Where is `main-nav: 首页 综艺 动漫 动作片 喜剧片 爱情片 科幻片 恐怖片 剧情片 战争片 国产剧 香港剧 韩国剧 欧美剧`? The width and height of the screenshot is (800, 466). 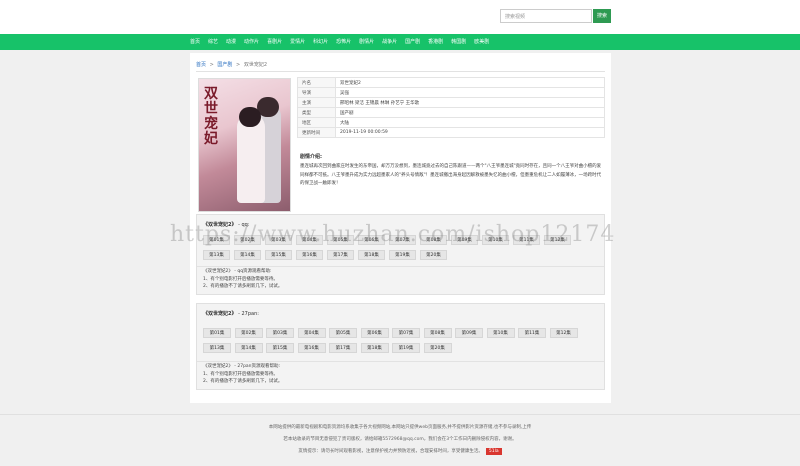 main-nav: 首页 综艺 动漫 动作片 喜剧片 爱情片 科幻片 恐怖片 剧情片 战争片 国产剧 香港剧 韩国剧 欧美剧 is located at coordinates (400, 42).